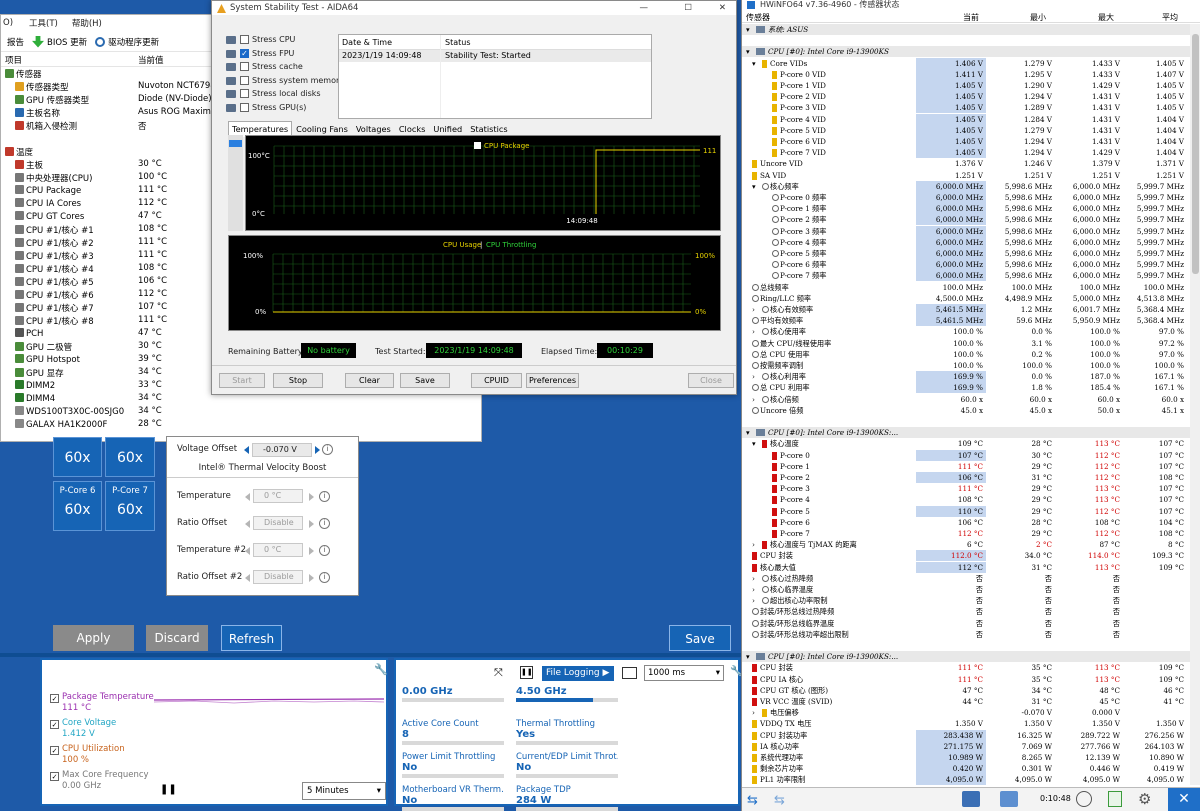  I want to click on sensor-row: P-core 4 108 °C 29 °C 113 °C 107 °C, so click(966, 499).